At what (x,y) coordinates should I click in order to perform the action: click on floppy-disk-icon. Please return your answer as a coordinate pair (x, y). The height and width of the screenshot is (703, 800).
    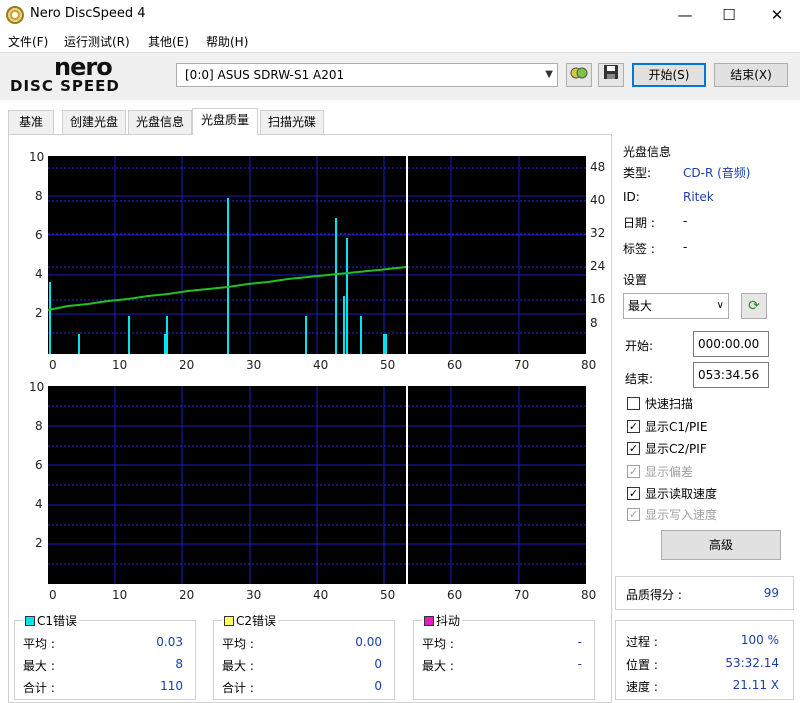
    Looking at the image, I should click on (611, 72).